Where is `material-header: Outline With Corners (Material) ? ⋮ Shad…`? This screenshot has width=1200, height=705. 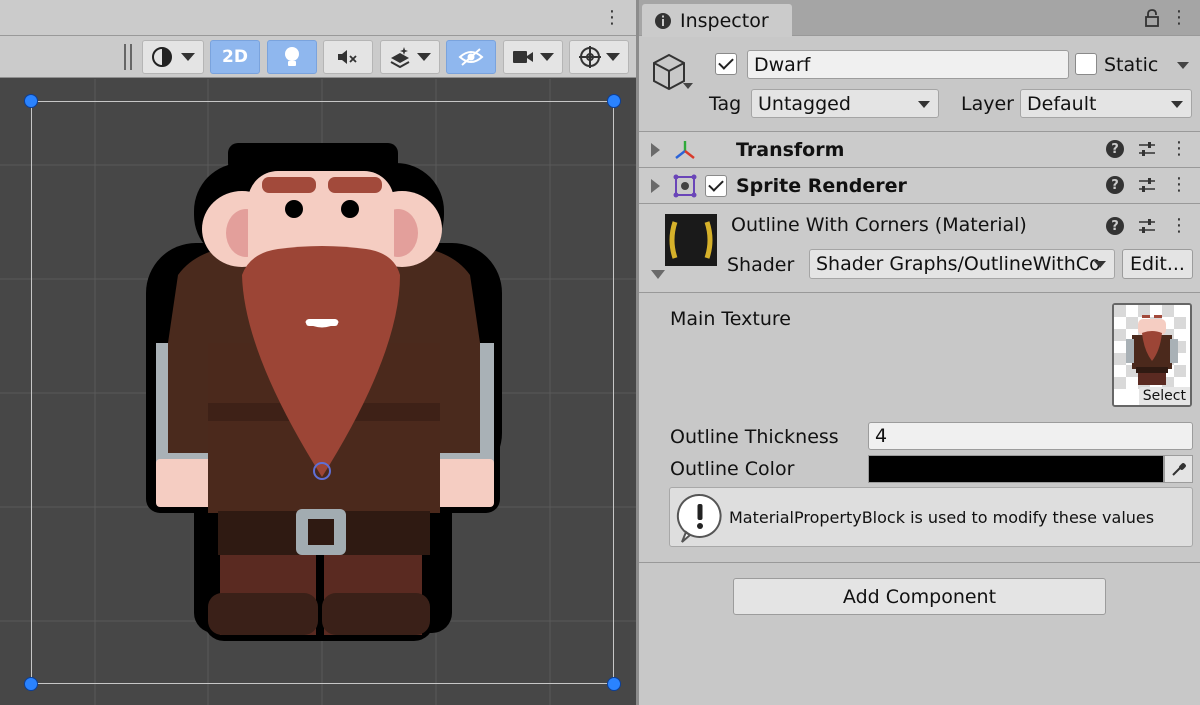
material-header: Outline With Corners (Material) ? ⋮ Shad… is located at coordinates (919, 248).